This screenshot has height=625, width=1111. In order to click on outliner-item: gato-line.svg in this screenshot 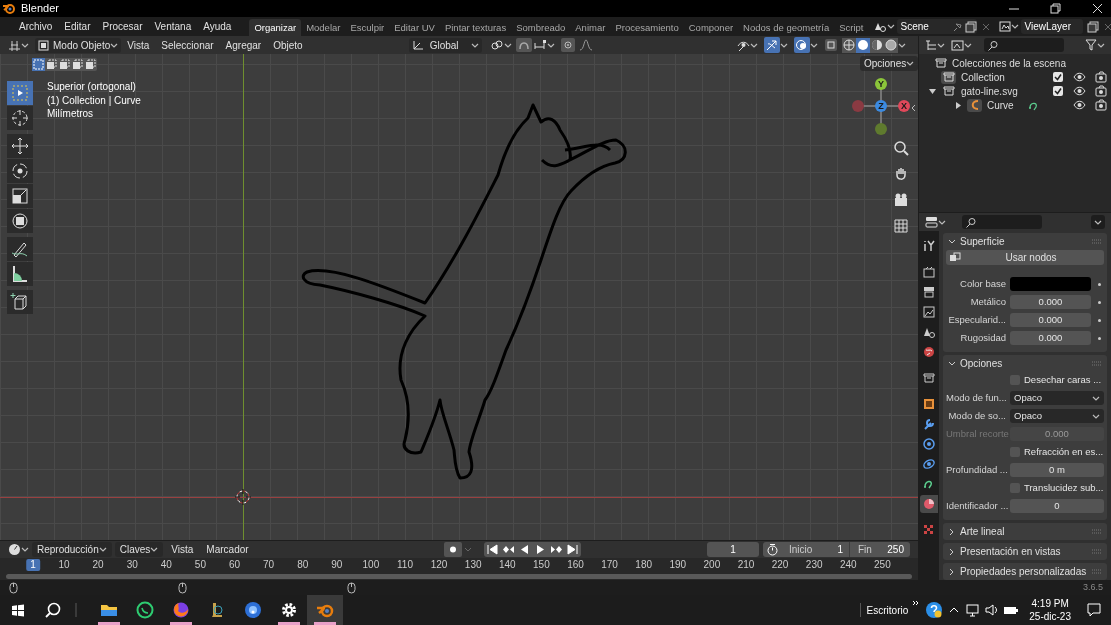, I will do `click(989, 91)`.